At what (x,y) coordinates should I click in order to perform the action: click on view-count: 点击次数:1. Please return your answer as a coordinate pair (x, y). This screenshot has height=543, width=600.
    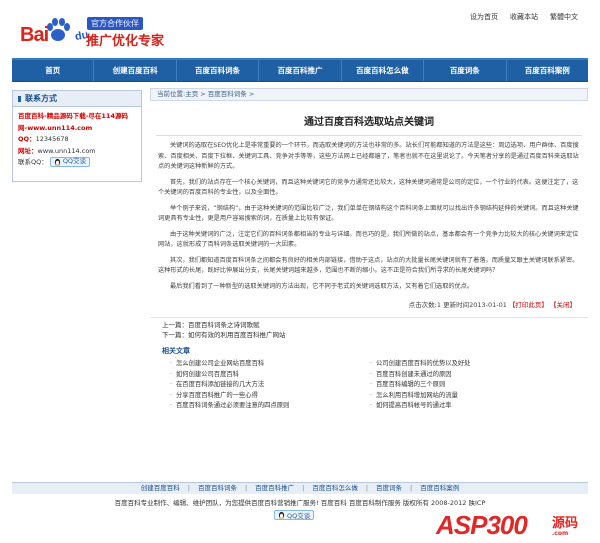
    Looking at the image, I should click on (424, 305).